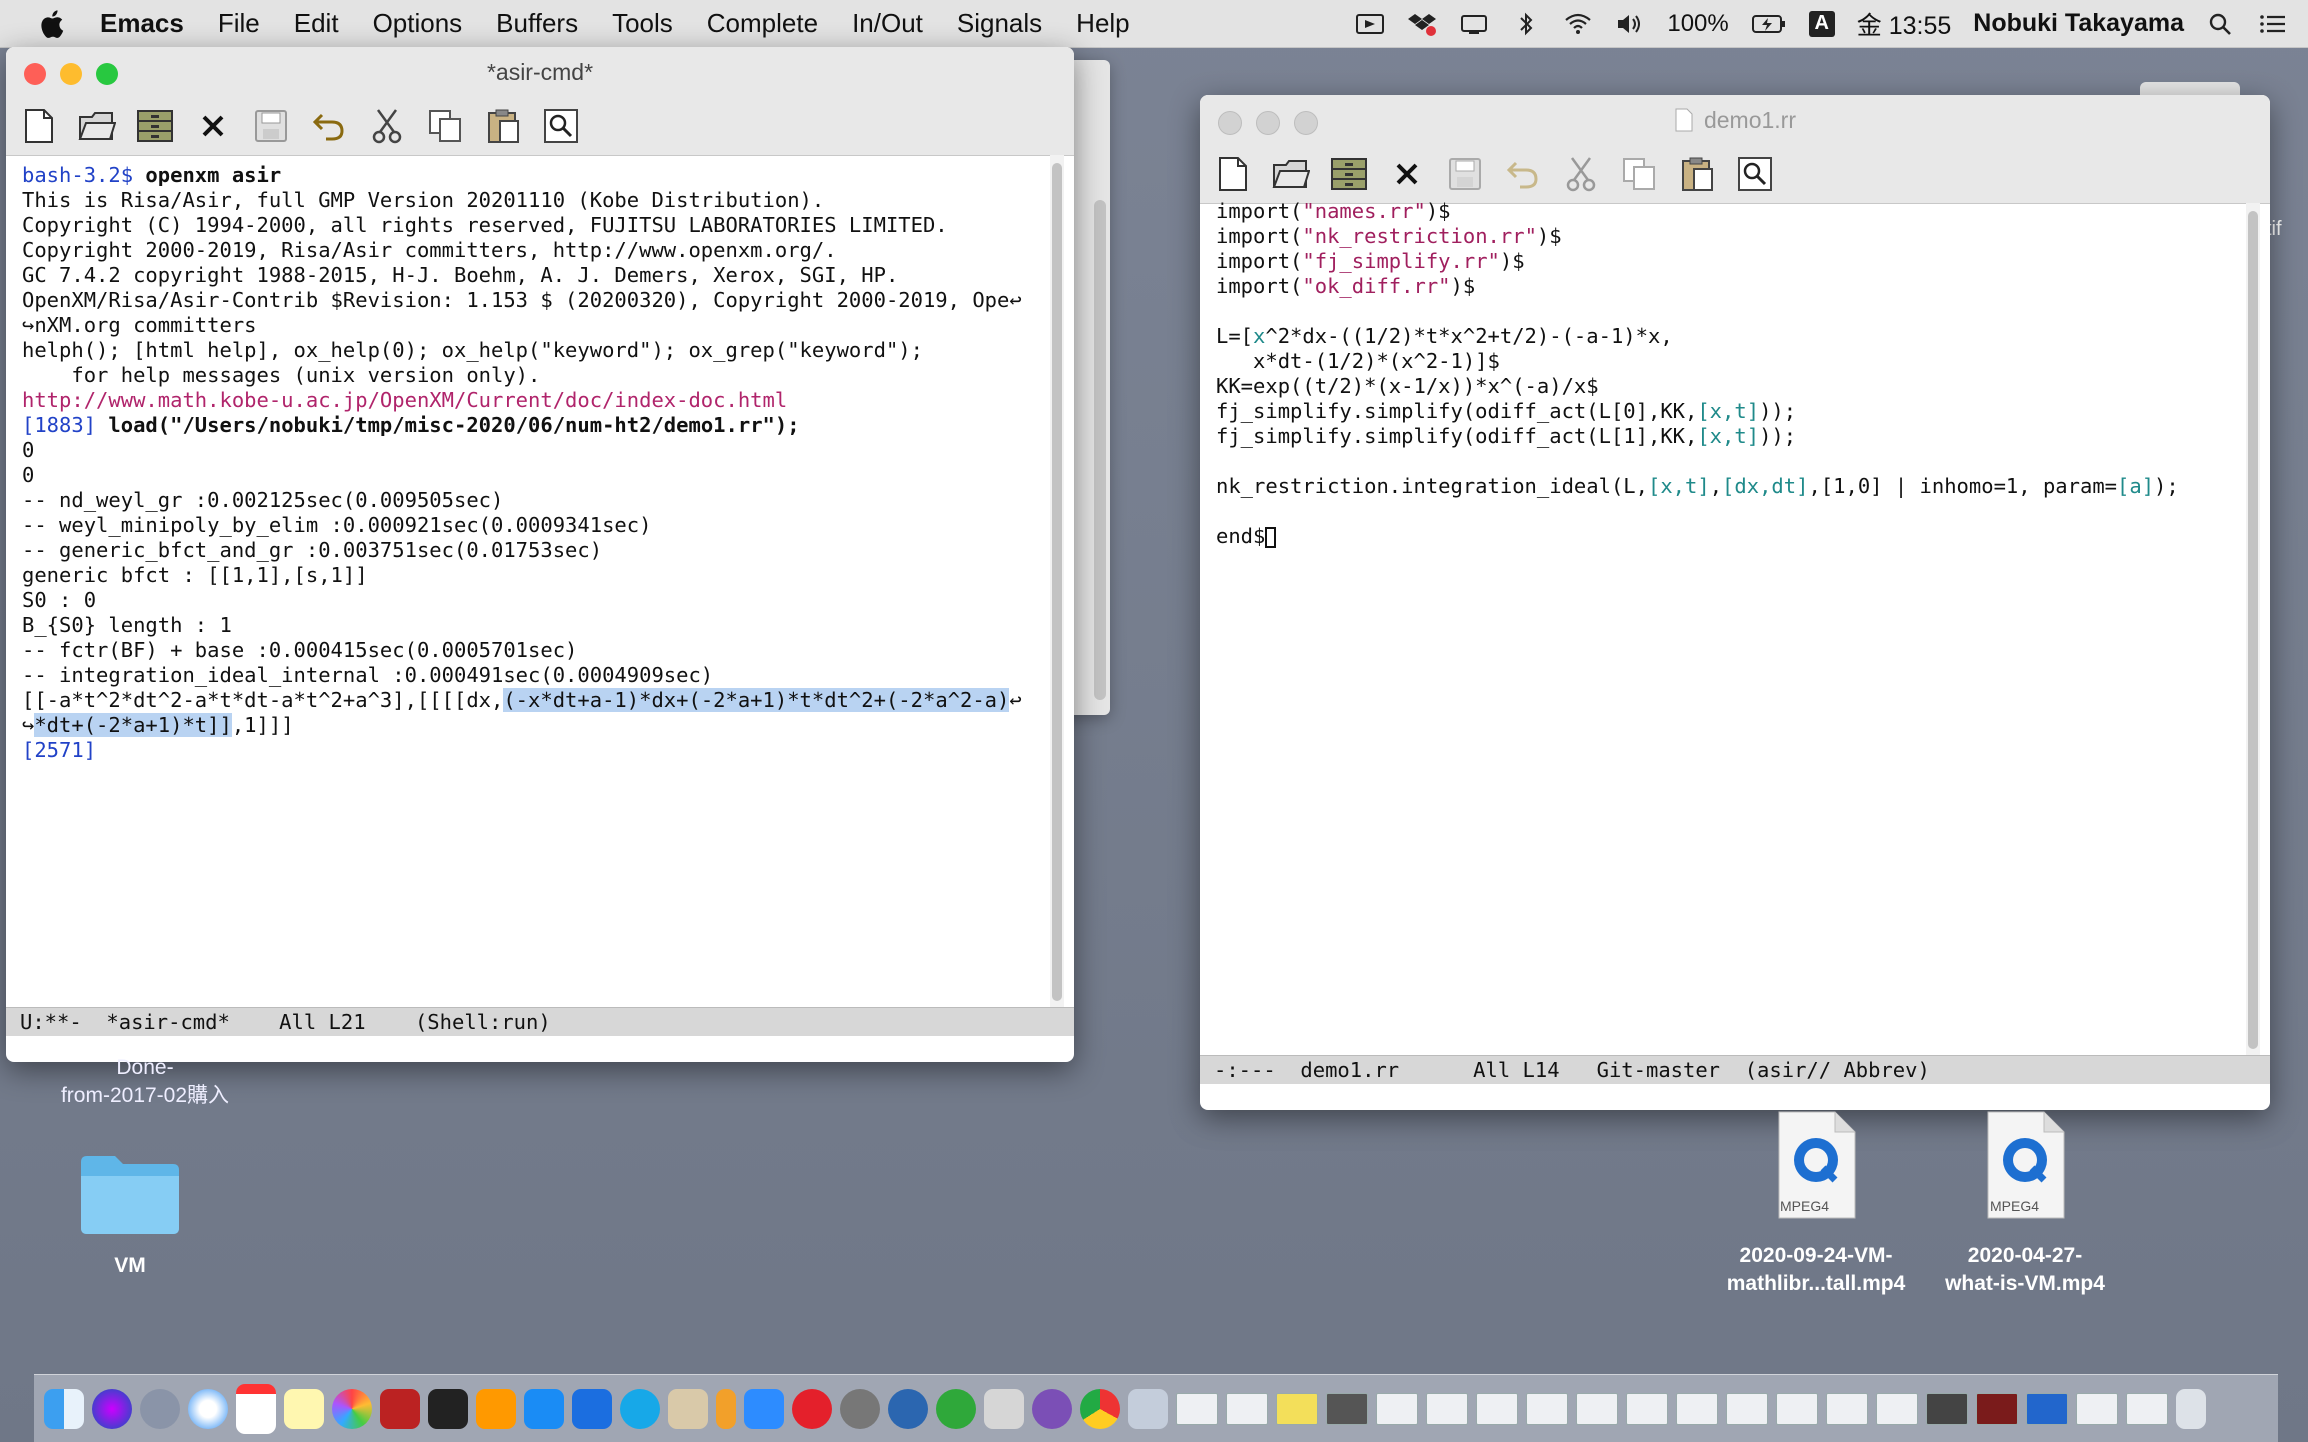 This screenshot has width=2308, height=1442. I want to click on demo1-scrollbar, so click(2253, 629).